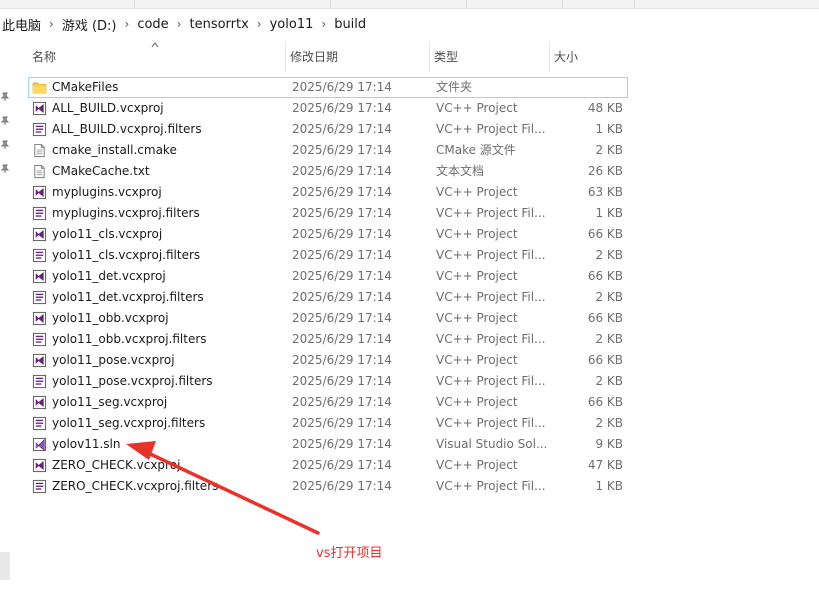 The width and height of the screenshot is (819, 609). Describe the element at coordinates (349, 553) in the screenshot. I see `annotation-label: vs打开项目` at that location.